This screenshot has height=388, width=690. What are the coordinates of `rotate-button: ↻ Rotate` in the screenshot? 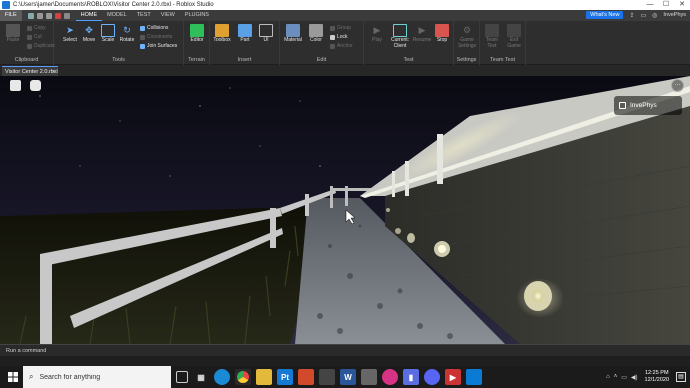 It's located at (127, 34).